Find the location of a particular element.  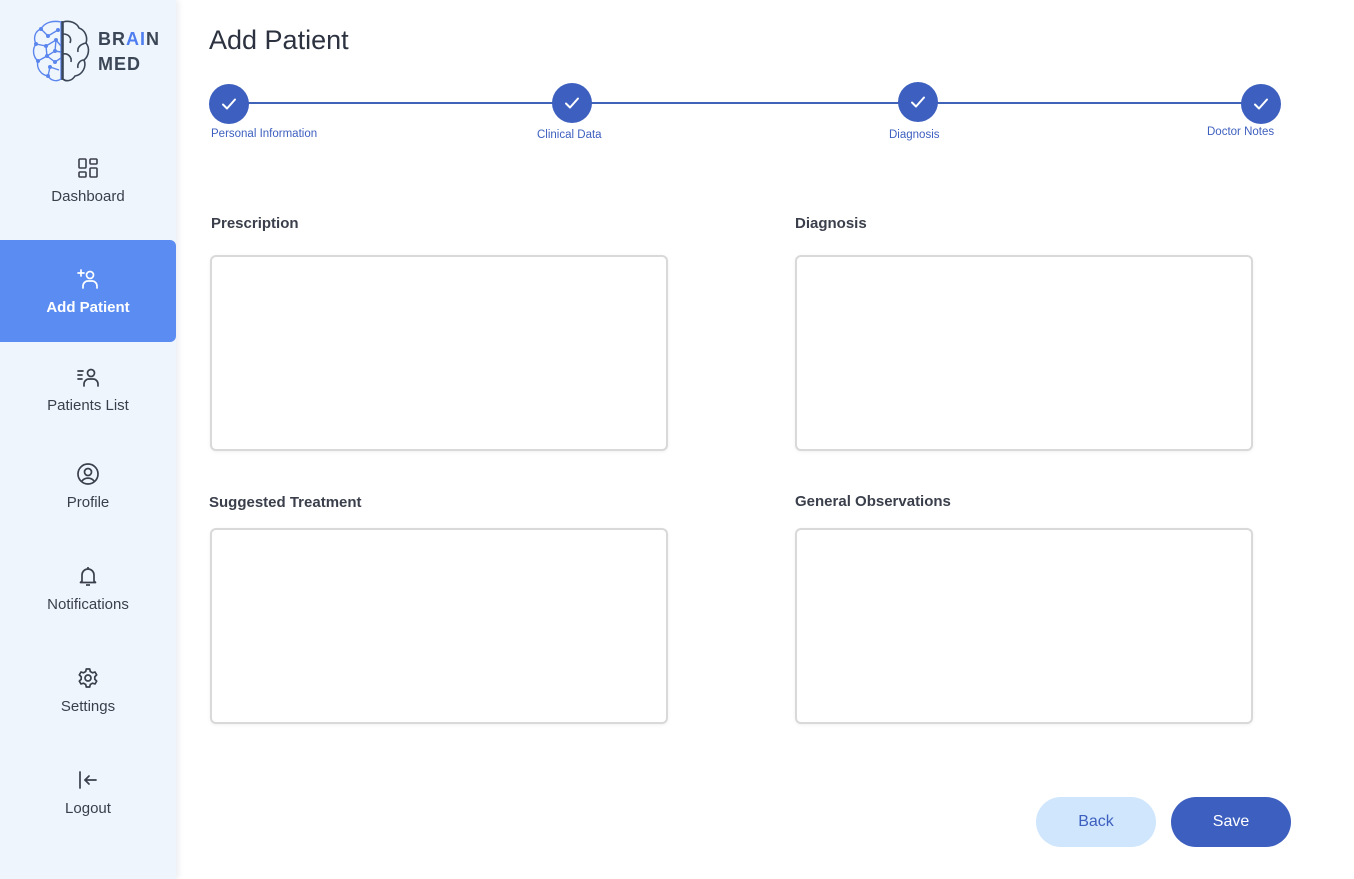

step-label-doctor-notes: Doctor Notes is located at coordinates (1240, 132).